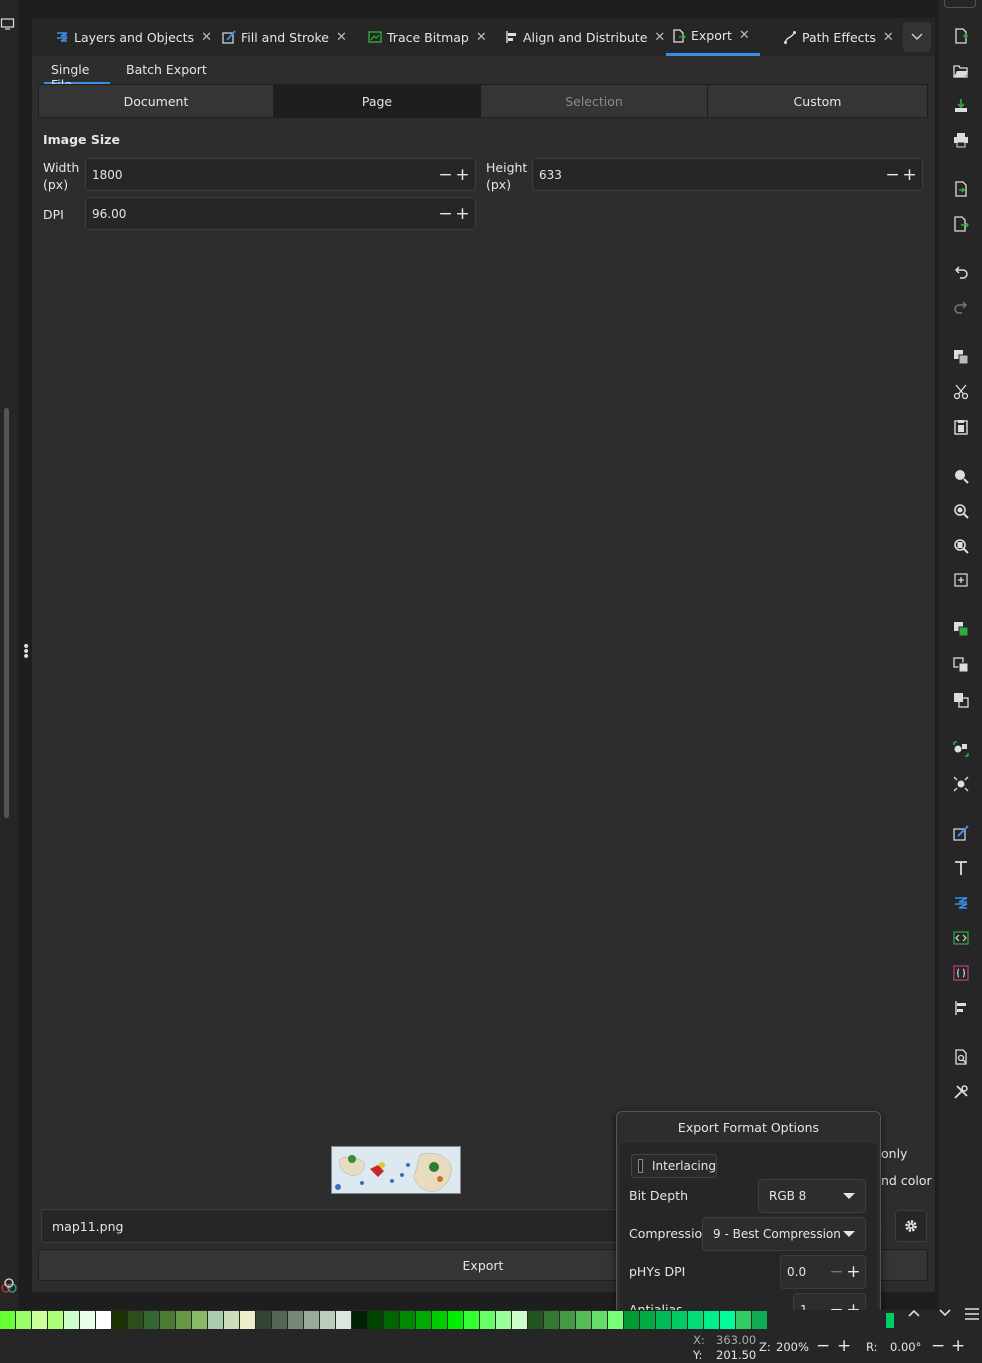  Describe the element at coordinates (261, 175) in the screenshot. I see `width-value: 1800` at that location.